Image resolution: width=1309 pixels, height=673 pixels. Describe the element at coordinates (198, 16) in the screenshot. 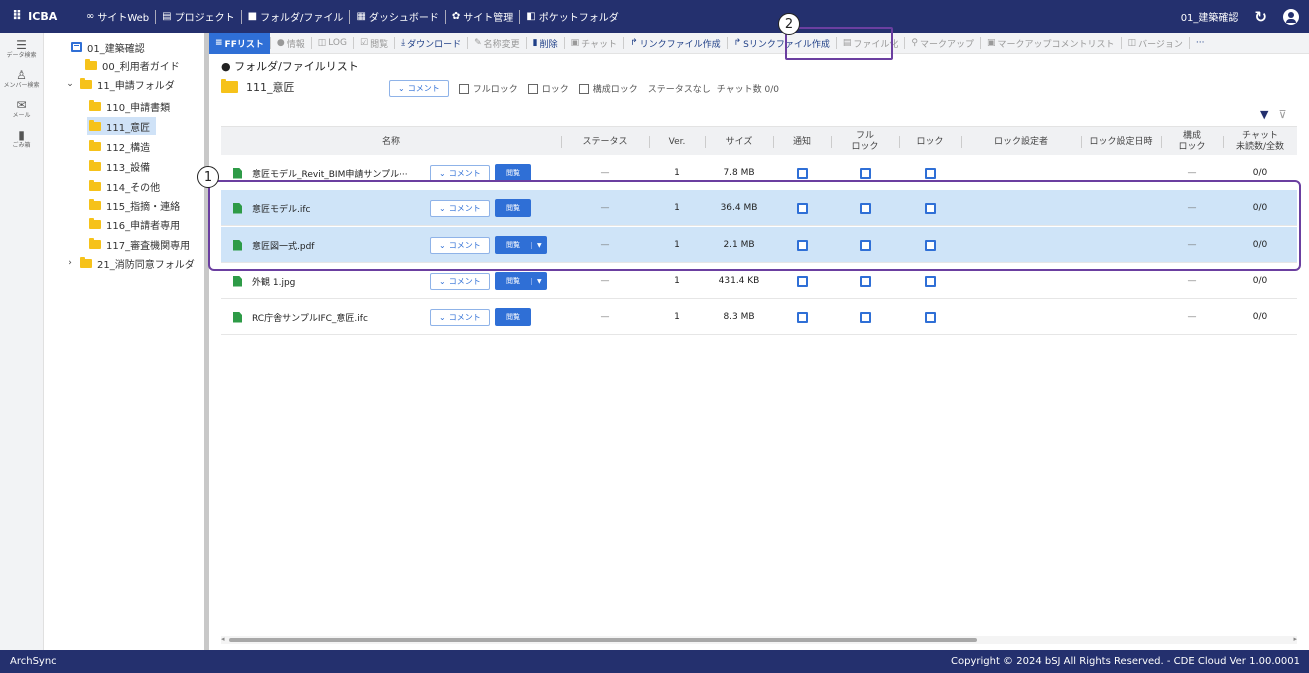

I see `nav-project: ▤ プロジェクト` at that location.